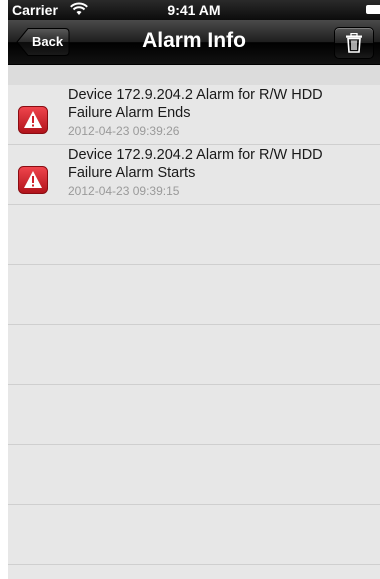 Image resolution: width=380 pixels, height=579 pixels. I want to click on delete-button, so click(354, 43).